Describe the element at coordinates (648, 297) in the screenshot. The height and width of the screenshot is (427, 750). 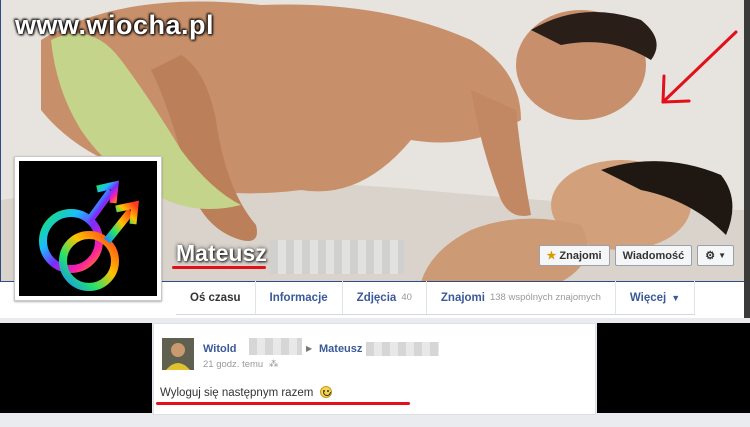
I see `tab-label: Więcej` at that location.